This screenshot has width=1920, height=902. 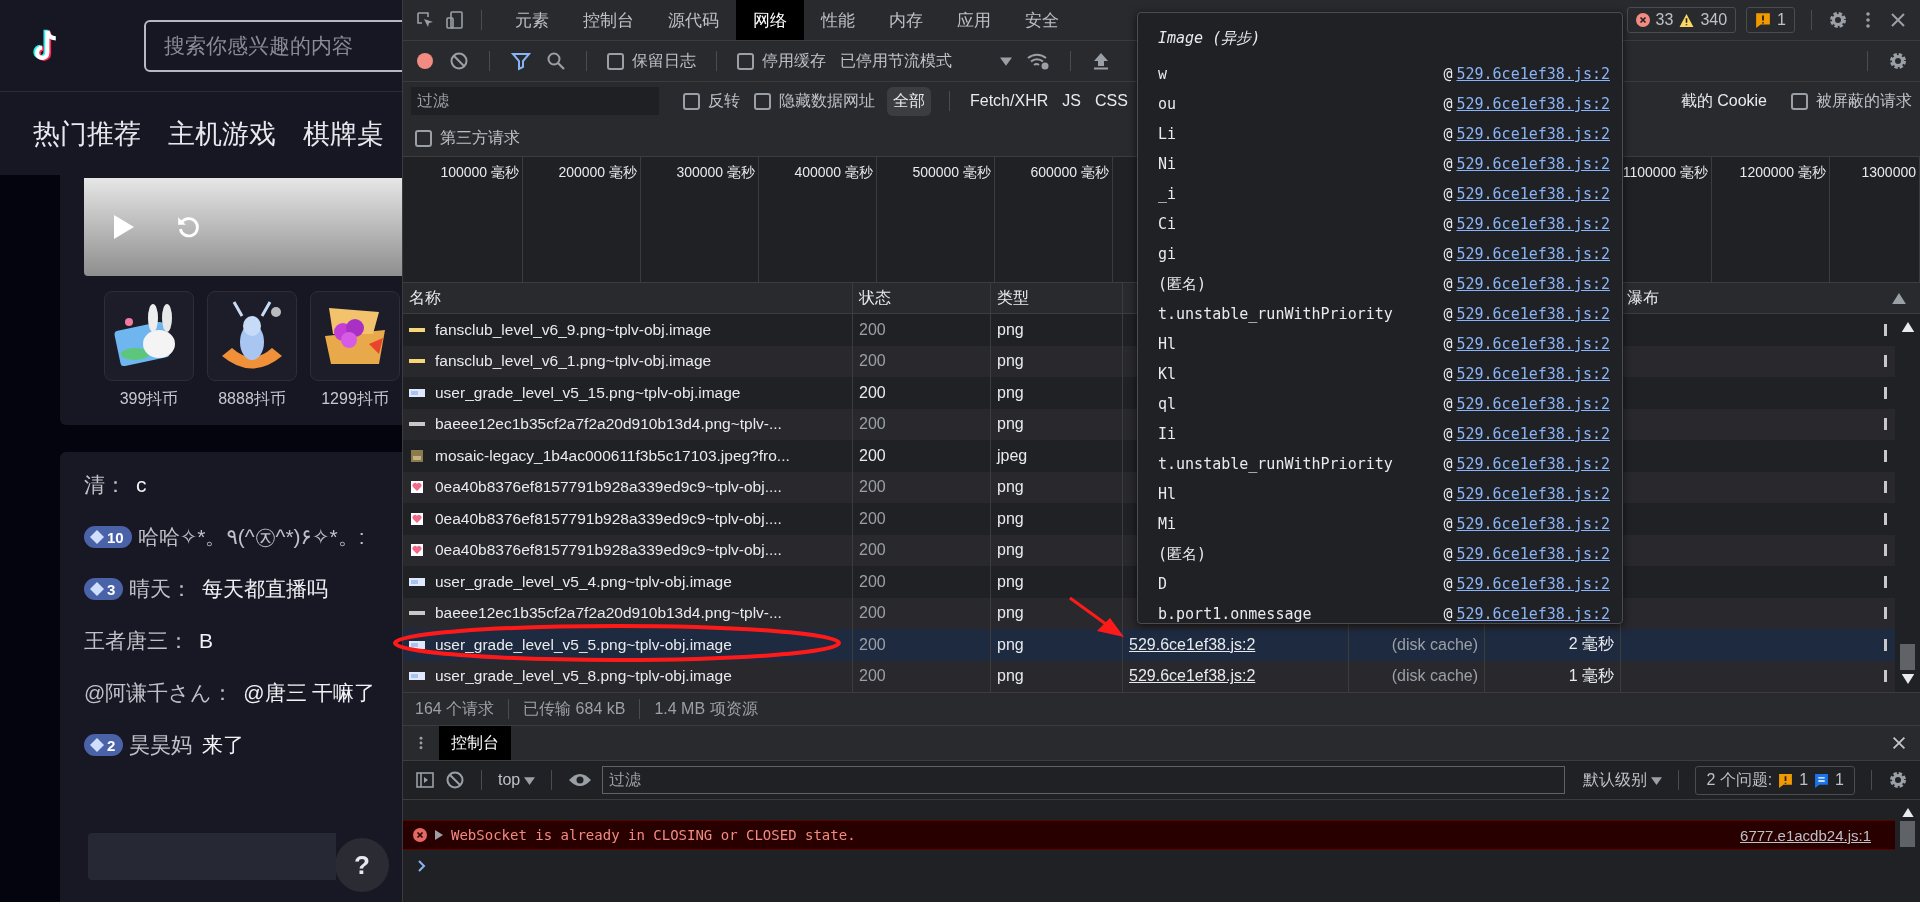 I want to click on error-count: 33, so click(x=1664, y=20).